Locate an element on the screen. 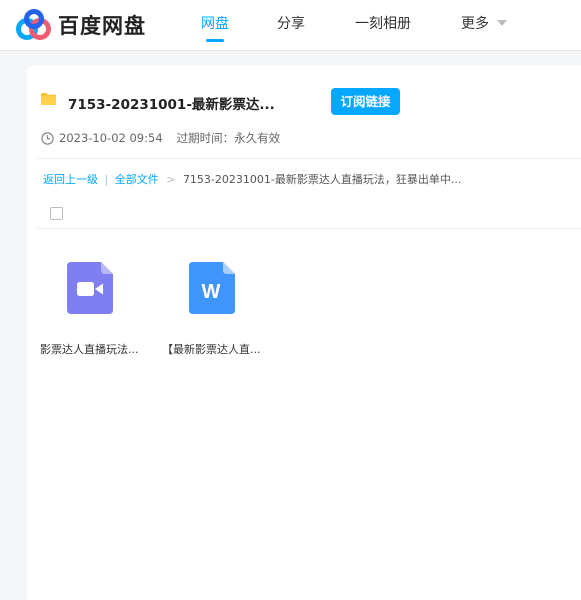 Image resolution: width=581 pixels, height=600 pixels. video-file-icon is located at coordinates (90, 288).